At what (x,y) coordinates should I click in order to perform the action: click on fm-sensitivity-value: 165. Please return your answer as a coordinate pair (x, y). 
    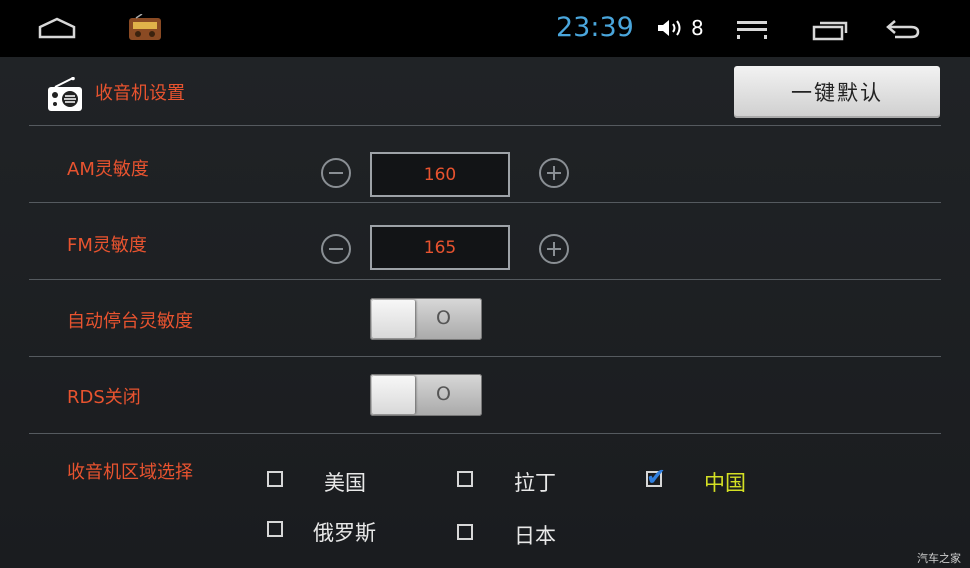
    Looking at the image, I should click on (440, 247).